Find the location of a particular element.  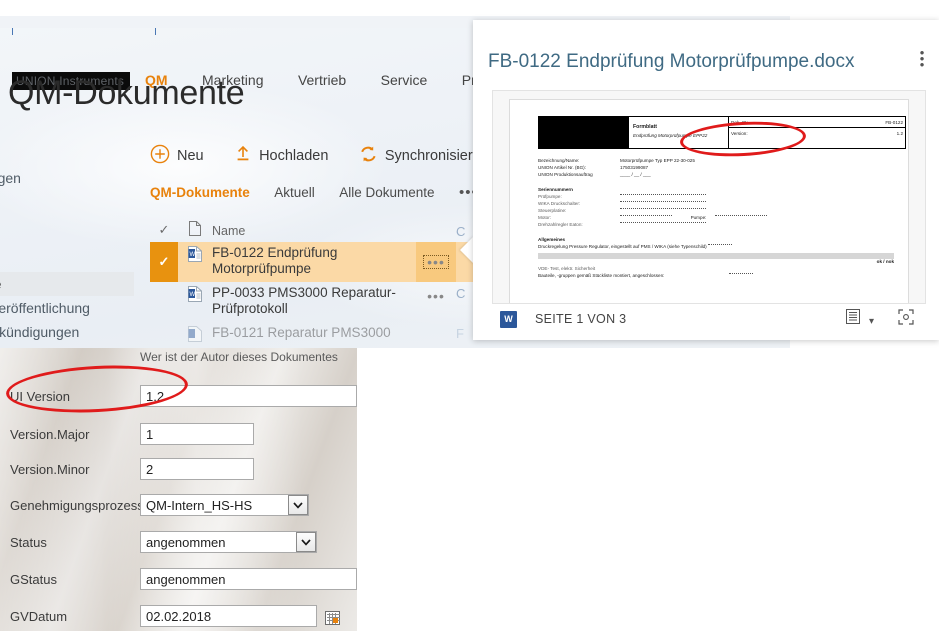

calendar-icon is located at coordinates (332, 618).